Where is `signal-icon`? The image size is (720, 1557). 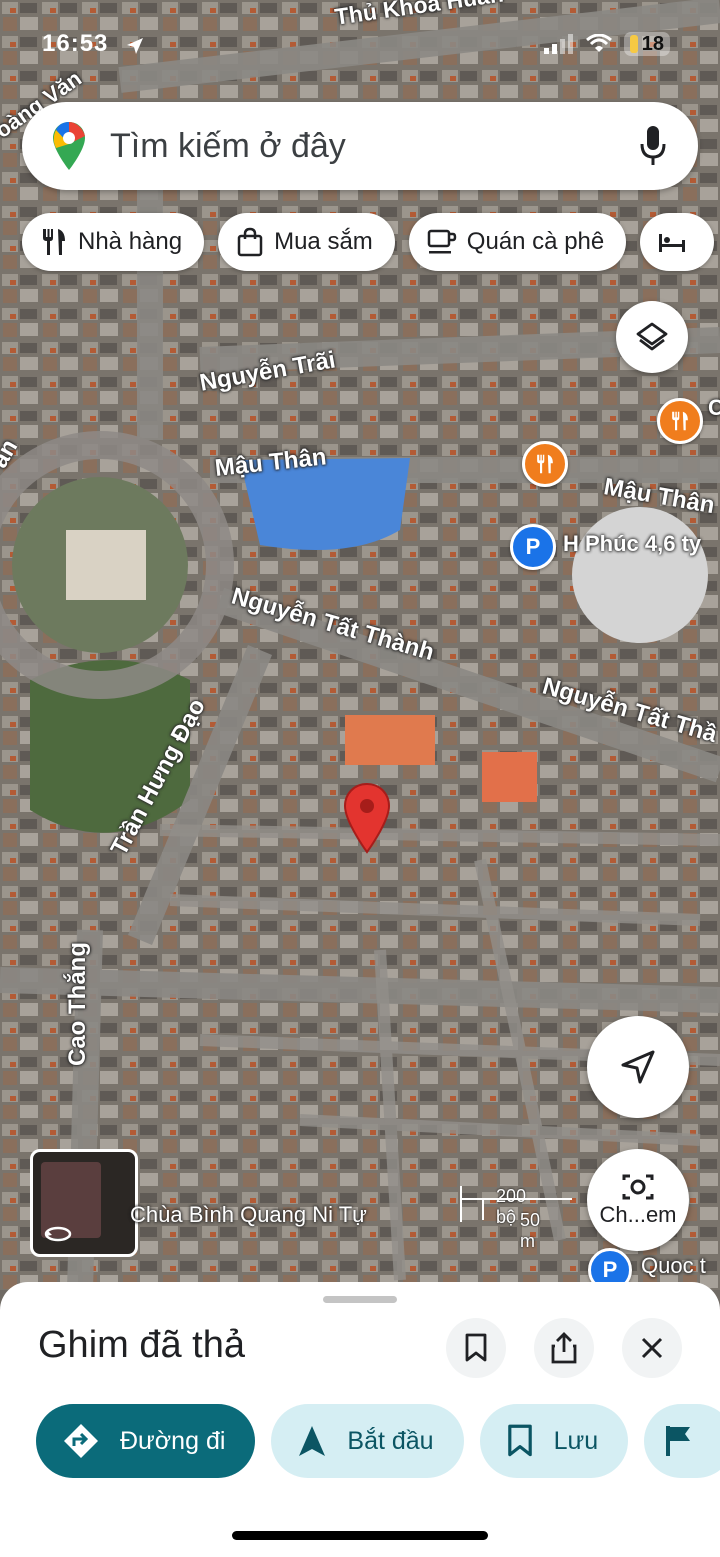
signal-icon is located at coordinates (558, 44).